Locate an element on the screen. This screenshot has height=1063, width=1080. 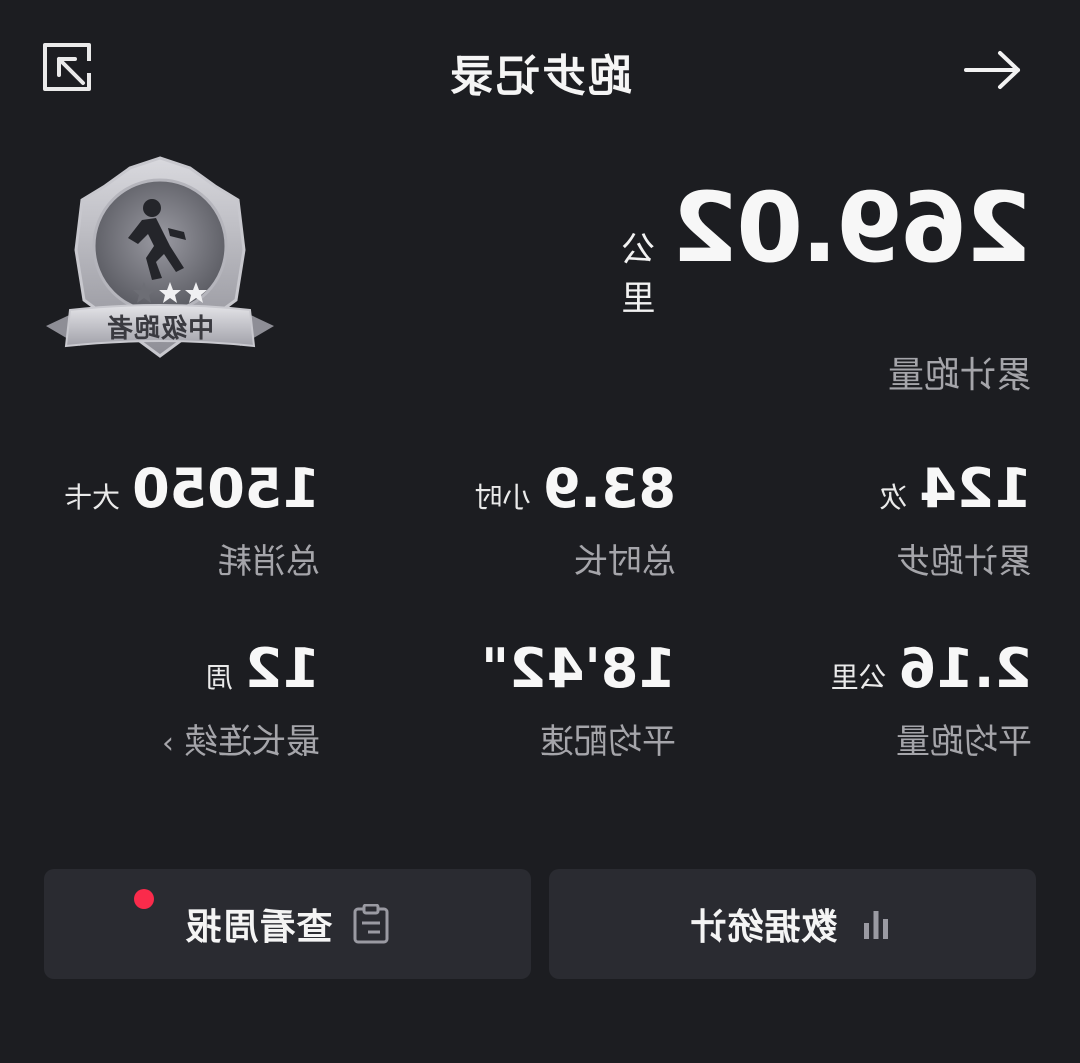
stat-value: 12 is located at coordinates (282, 668).